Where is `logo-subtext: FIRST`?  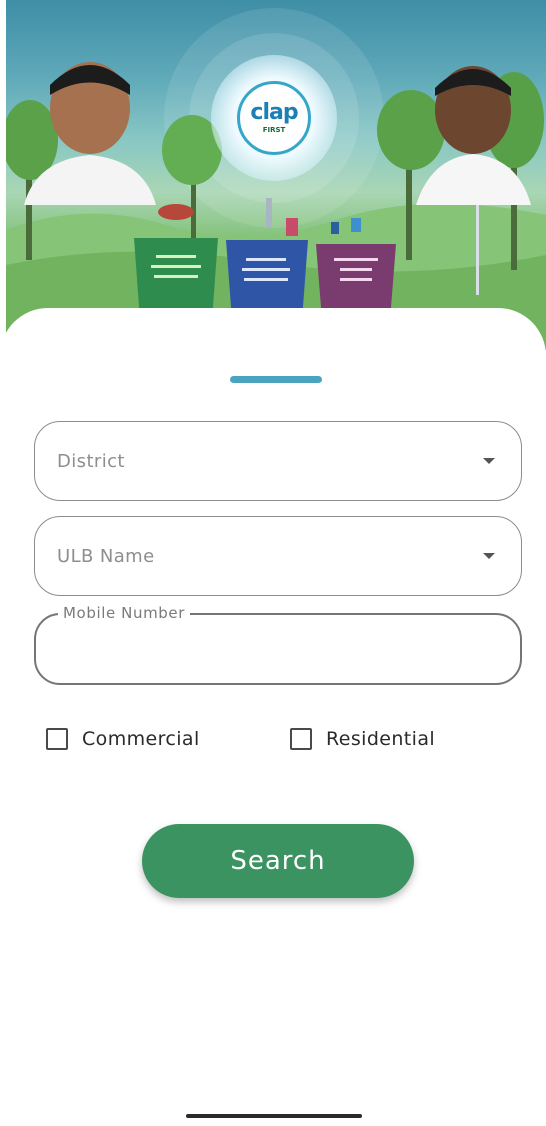
logo-subtext: FIRST is located at coordinates (274, 130).